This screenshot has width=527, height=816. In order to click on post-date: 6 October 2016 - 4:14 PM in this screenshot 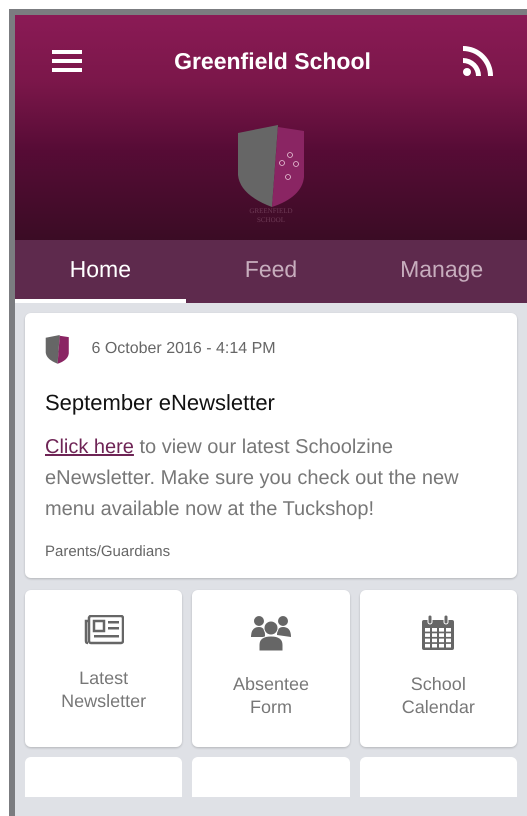, I will do `click(184, 349)`.